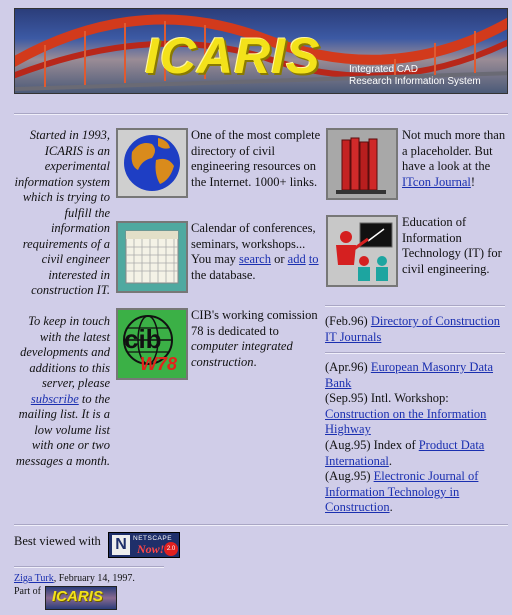 This screenshot has height=615, width=512. I want to click on news-date: (Feb.96), so click(348, 321).